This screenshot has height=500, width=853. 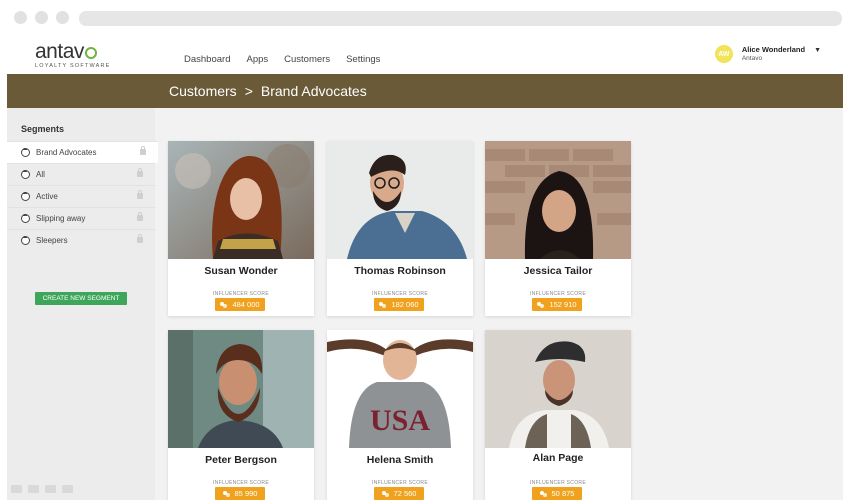 I want to click on redo-icon, so click(x=67, y=489).